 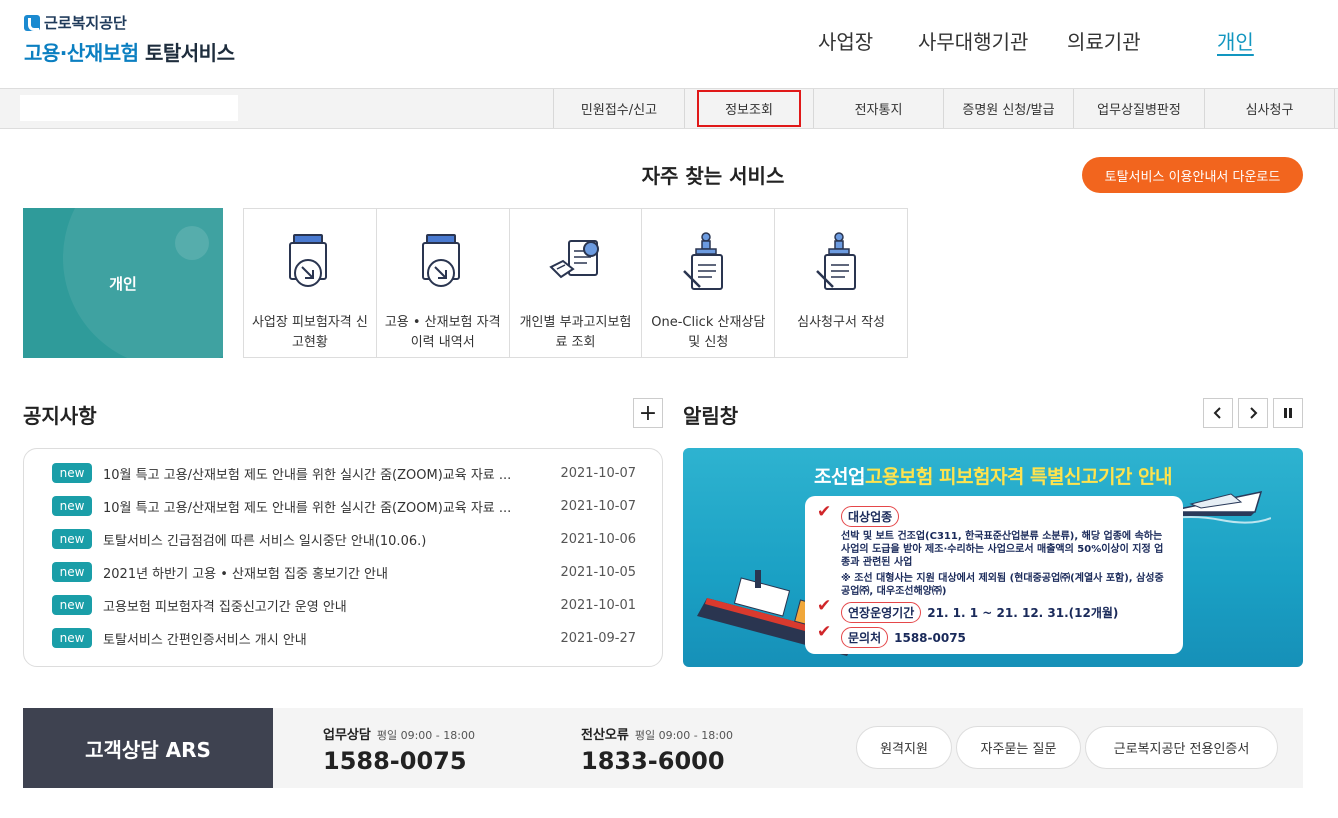 I want to click on service-insured-status: 사업장 피보험자격 신고현황, so click(x=310, y=283).